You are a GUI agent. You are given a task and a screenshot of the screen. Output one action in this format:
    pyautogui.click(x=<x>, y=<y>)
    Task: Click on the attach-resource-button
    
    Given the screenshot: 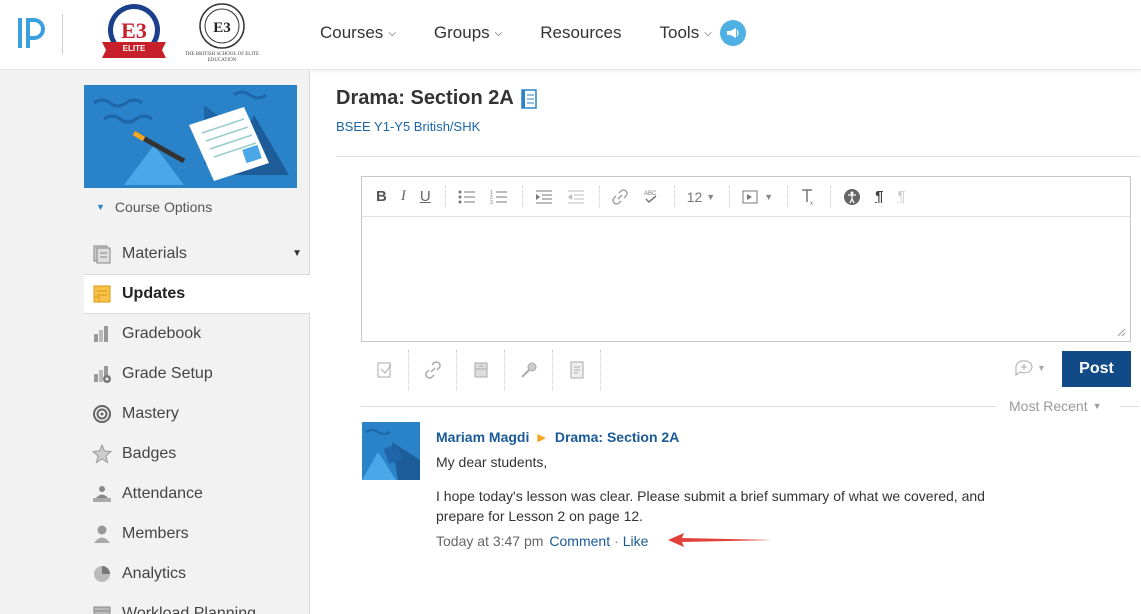 What is the action you would take?
    pyautogui.click(x=481, y=370)
    